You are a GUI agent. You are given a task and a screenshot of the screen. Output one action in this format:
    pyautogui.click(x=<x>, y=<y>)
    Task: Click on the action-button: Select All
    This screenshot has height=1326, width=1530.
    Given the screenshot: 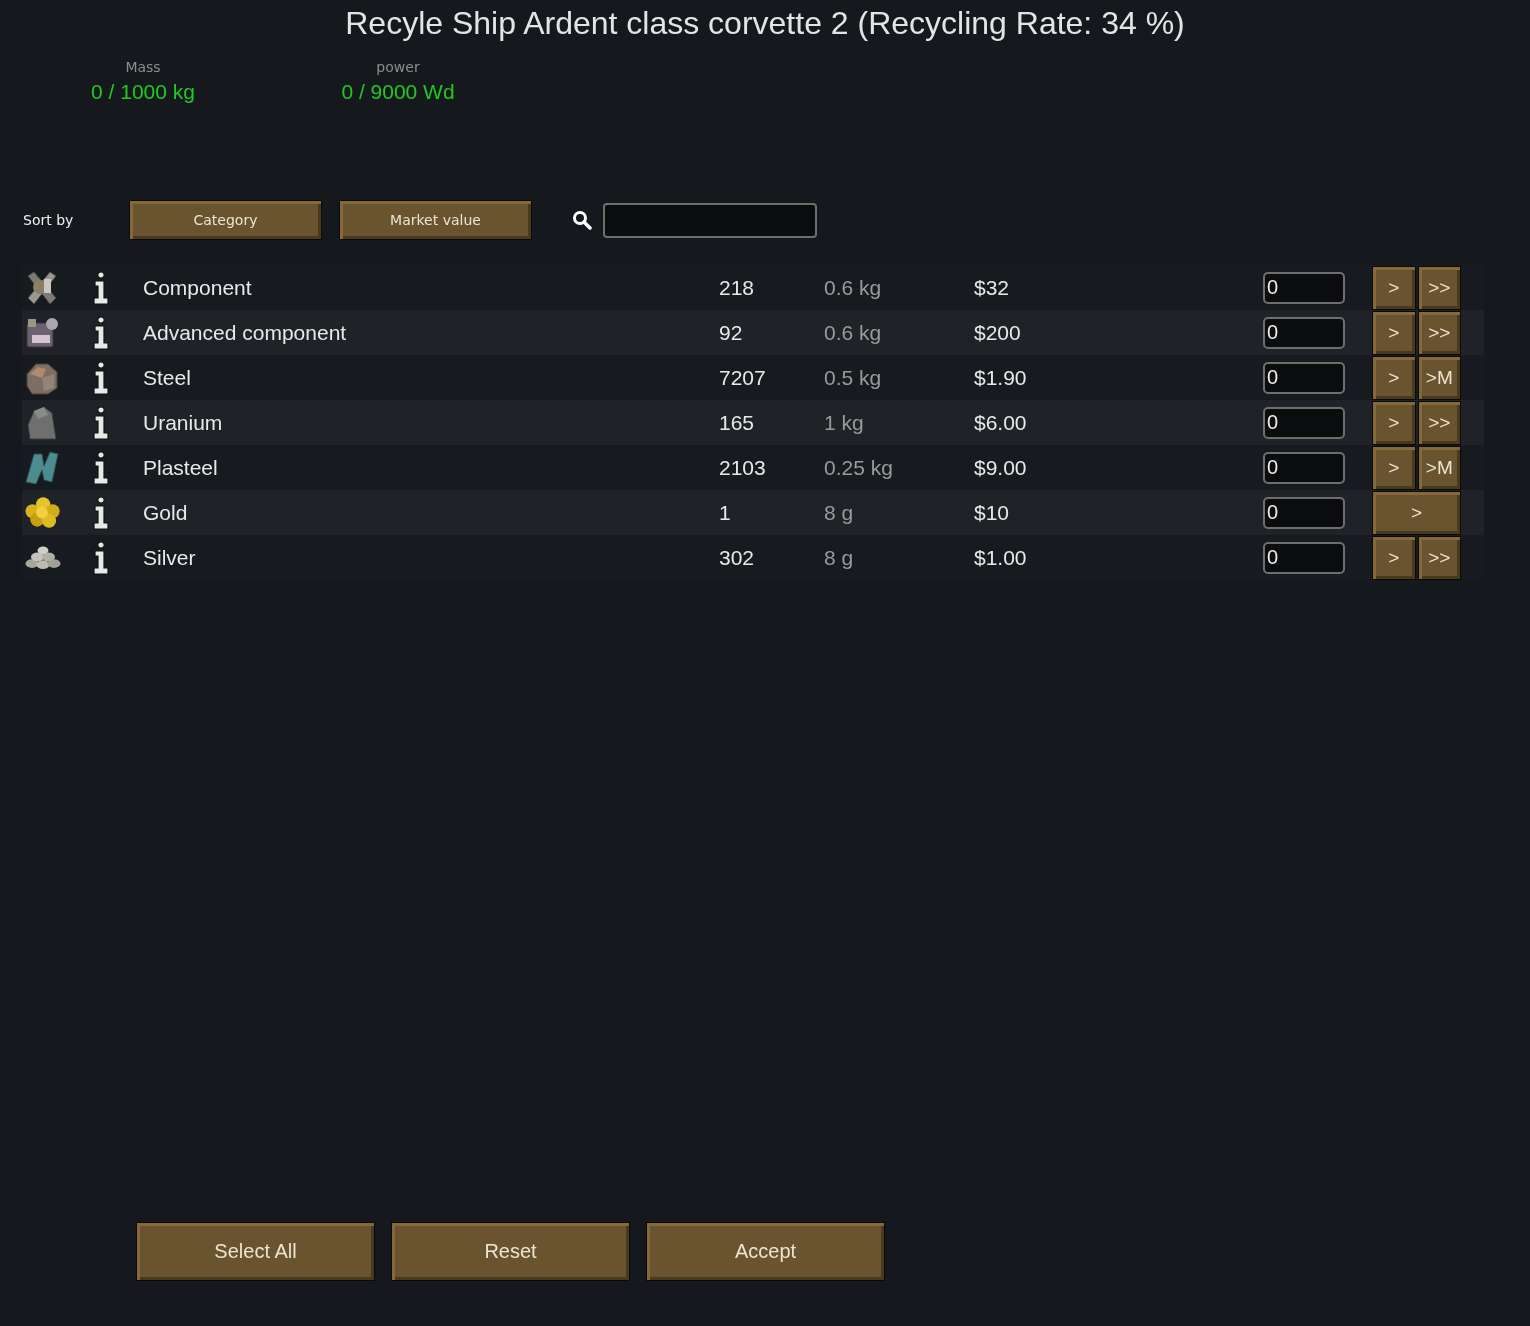 What is the action you would take?
    pyautogui.click(x=255, y=1251)
    